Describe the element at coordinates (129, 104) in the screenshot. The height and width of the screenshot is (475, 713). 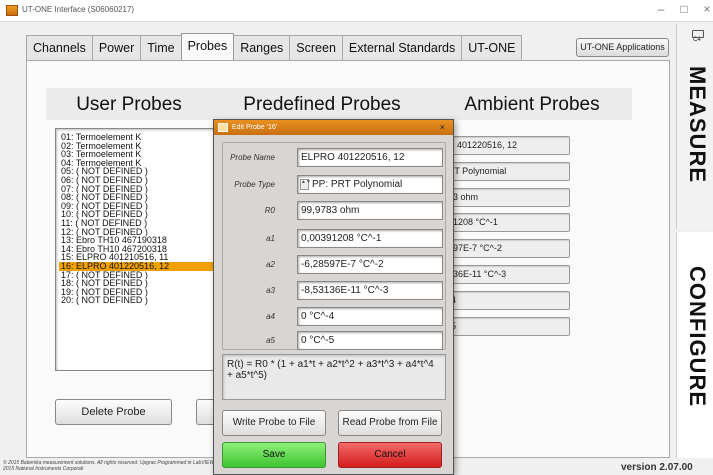
I see `user-probes-header: User Probes` at that location.